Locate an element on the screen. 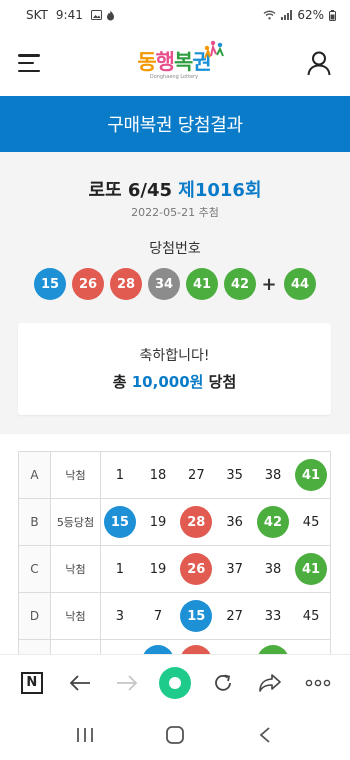 The height and width of the screenshot is (760, 350). ticket-row: A 낙첨 1 18 27 35 38 41 is located at coordinates (175, 475).